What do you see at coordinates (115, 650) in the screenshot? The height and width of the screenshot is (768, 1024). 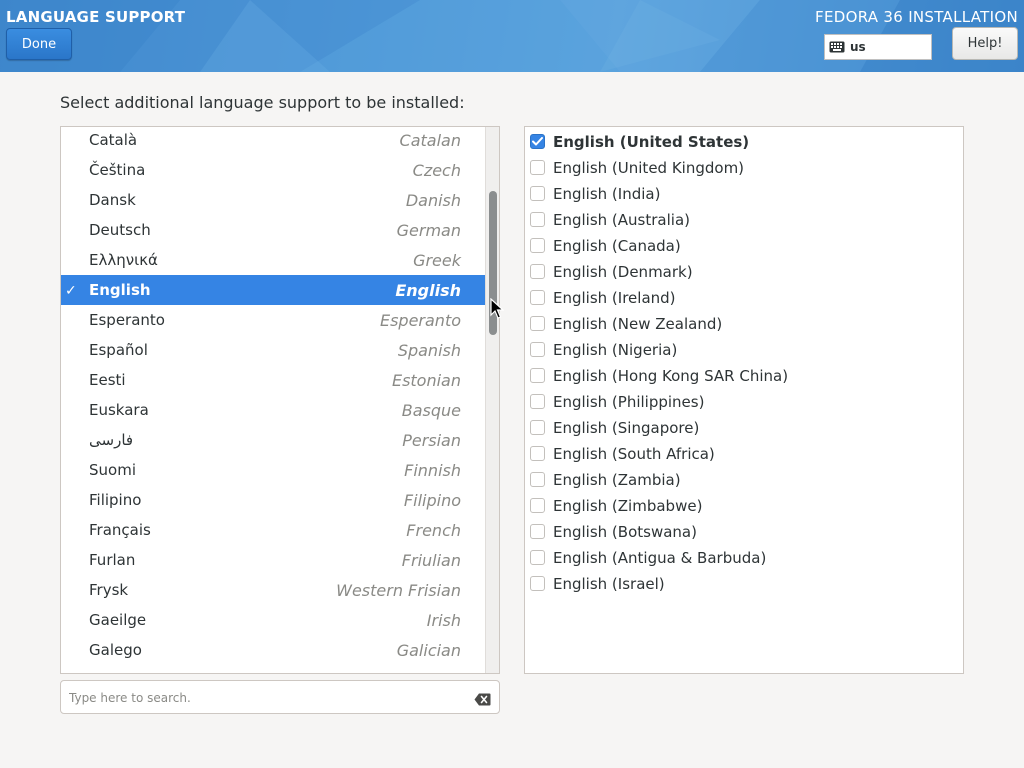 I see `language-native-name: Galego` at bounding box center [115, 650].